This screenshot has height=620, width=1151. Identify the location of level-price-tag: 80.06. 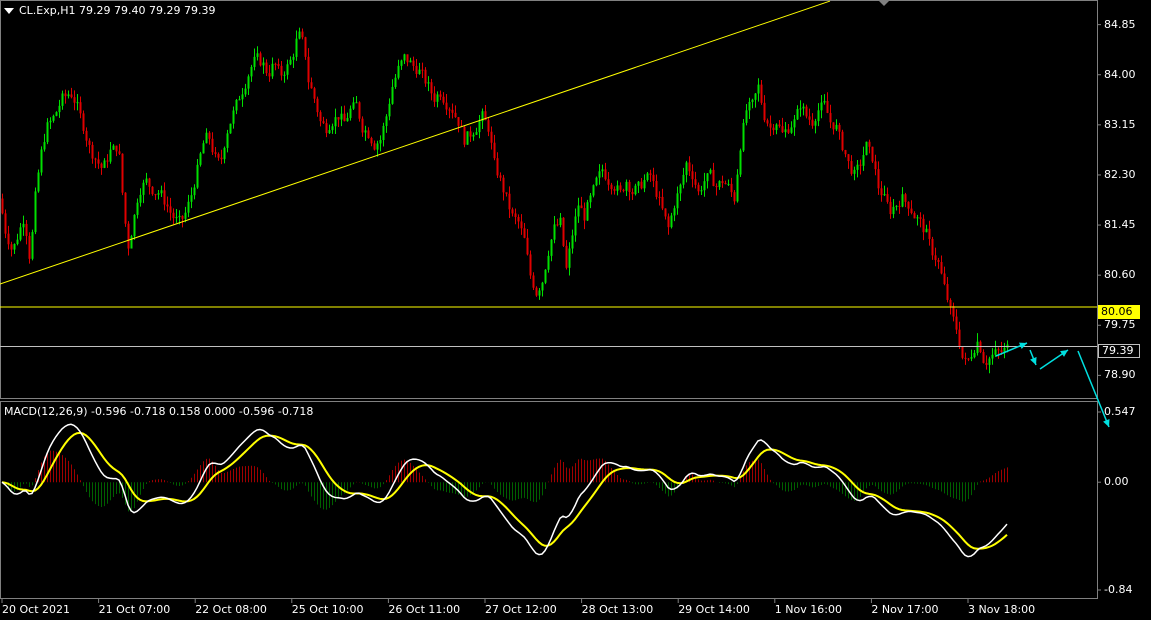
(1119, 312).